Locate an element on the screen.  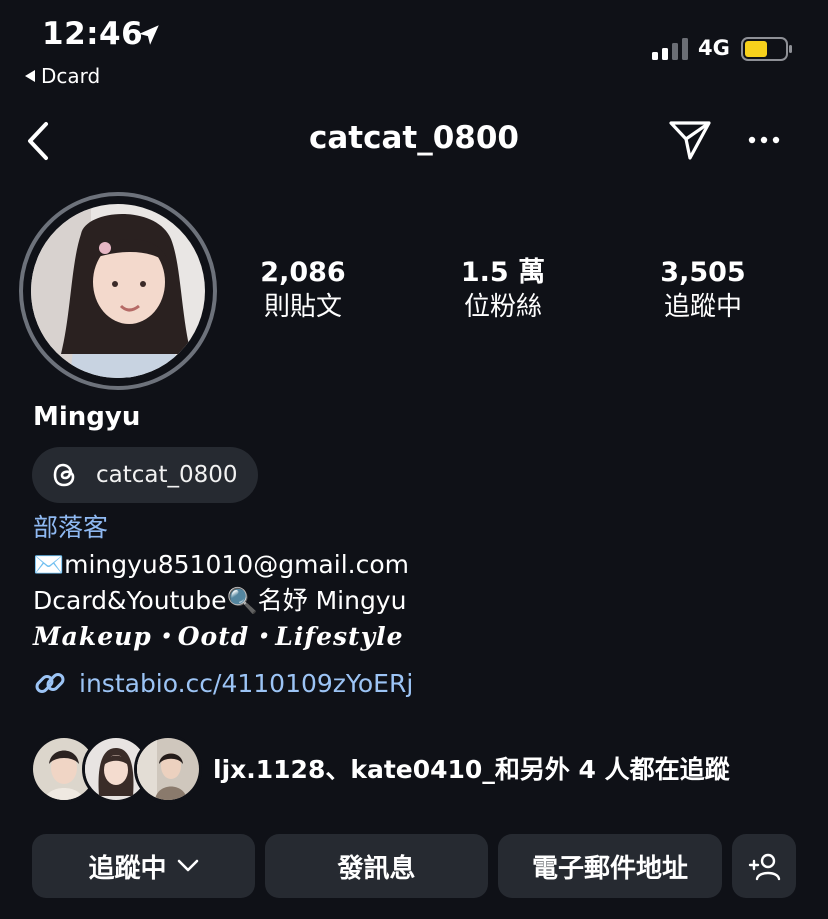
stat-posts-number: 2,086 is located at coordinates (303, 272).